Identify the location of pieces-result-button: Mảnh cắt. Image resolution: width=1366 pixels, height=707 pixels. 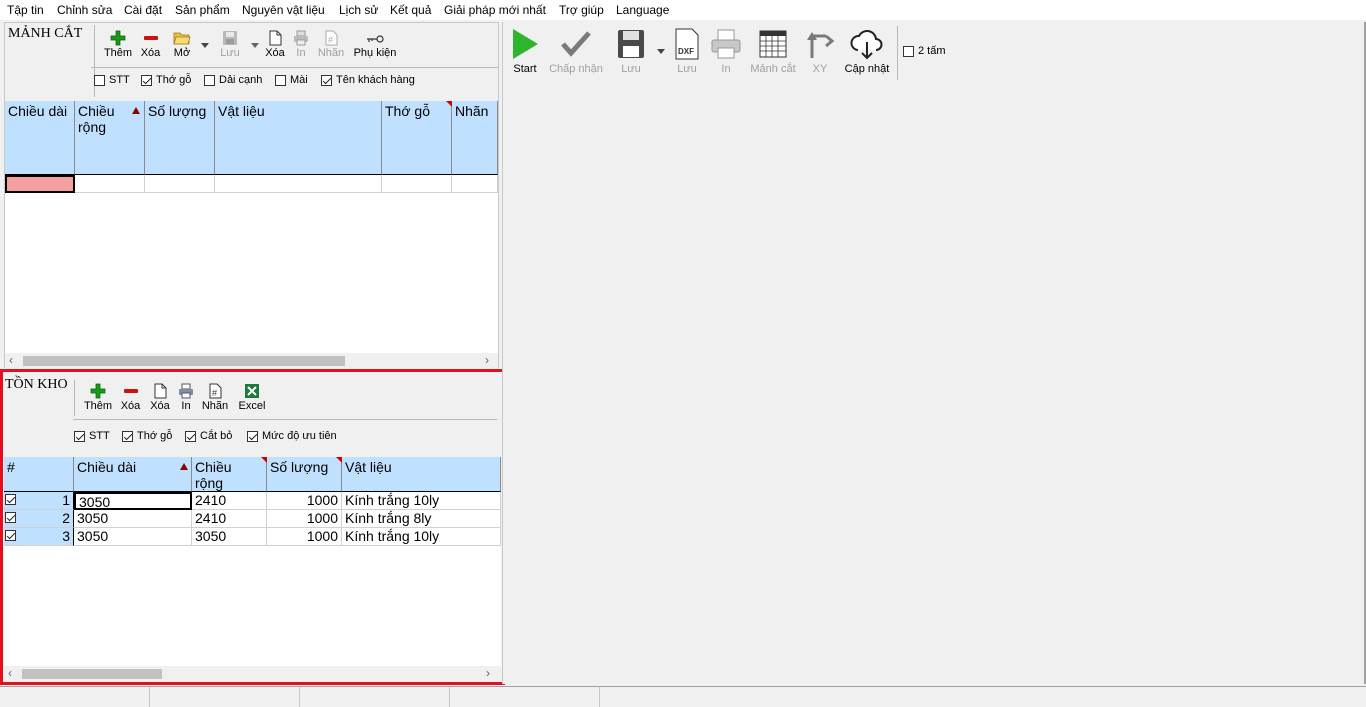
(773, 51).